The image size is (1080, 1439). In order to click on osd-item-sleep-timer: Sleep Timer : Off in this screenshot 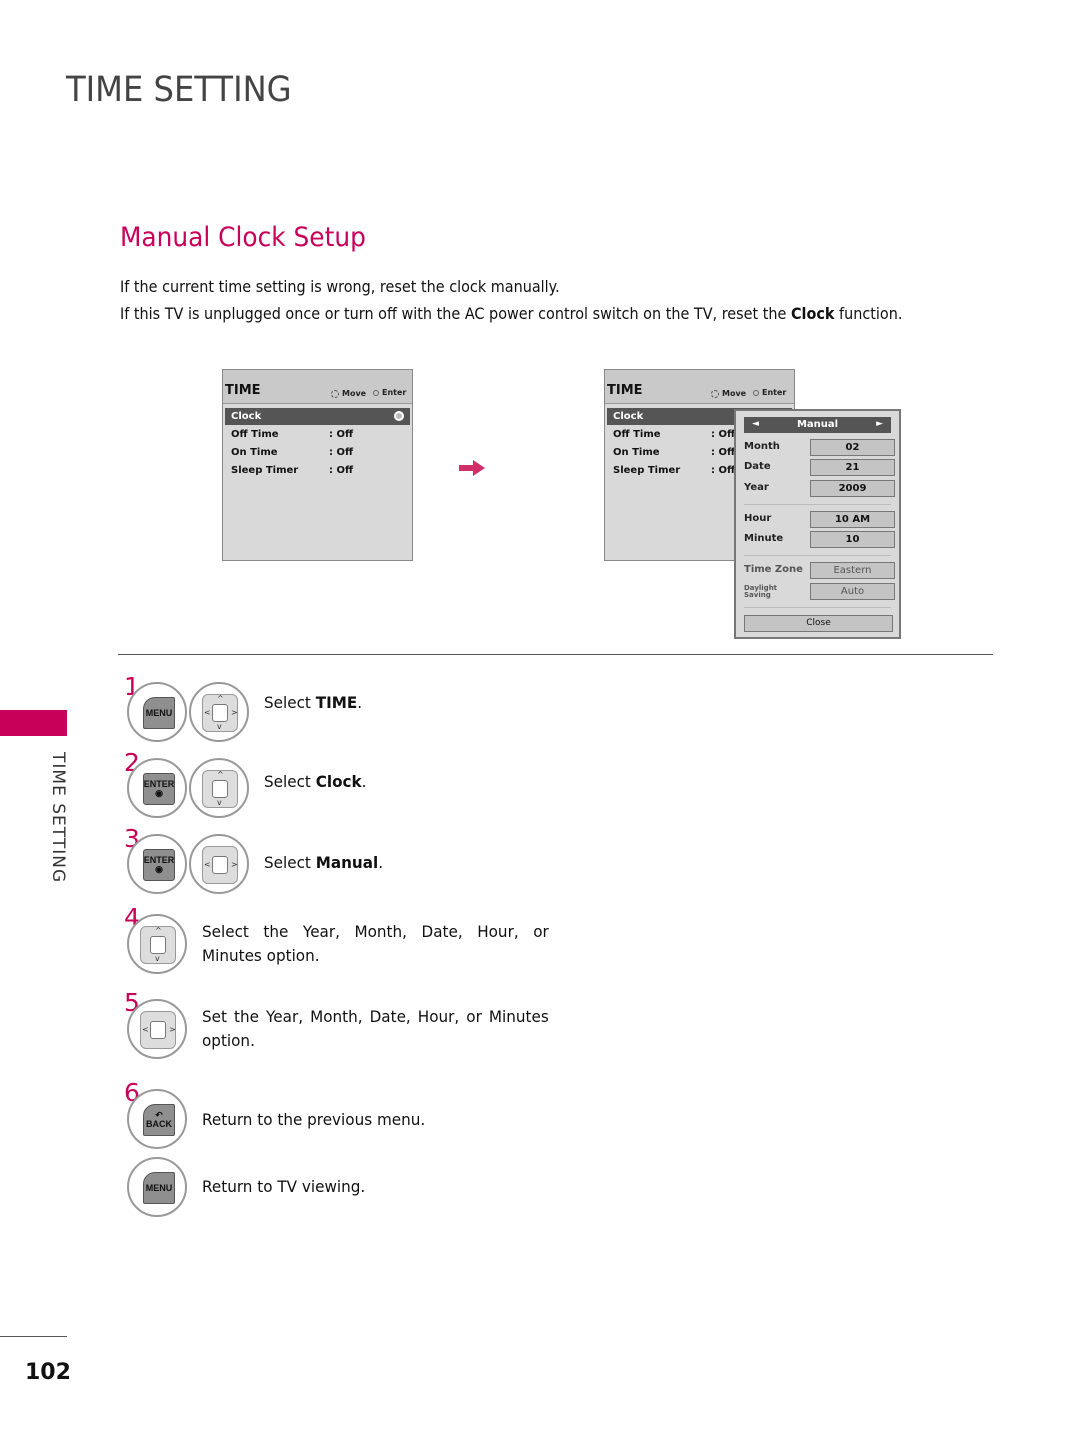, I will do `click(317, 470)`.